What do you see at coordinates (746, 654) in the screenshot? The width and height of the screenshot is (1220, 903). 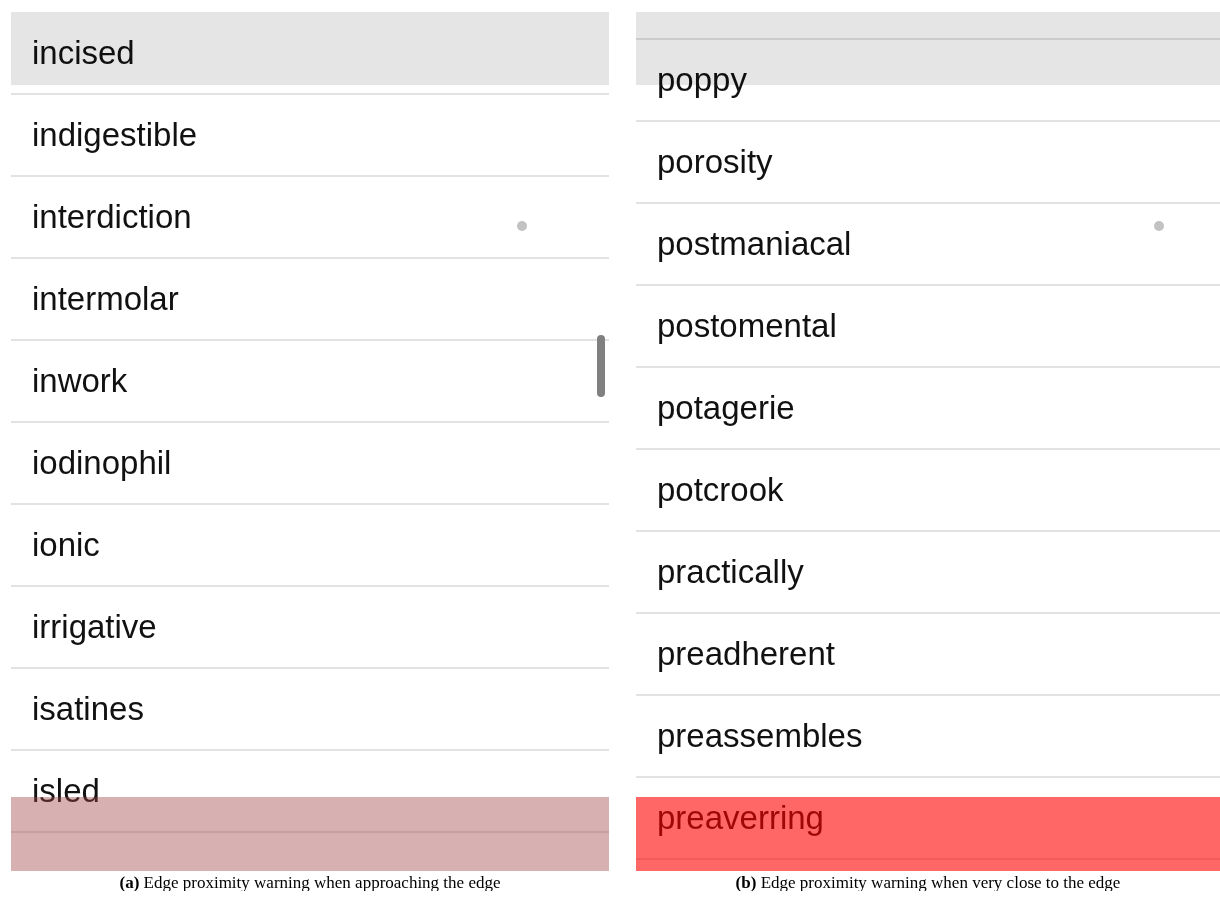 I see `list-item: preadherent` at bounding box center [746, 654].